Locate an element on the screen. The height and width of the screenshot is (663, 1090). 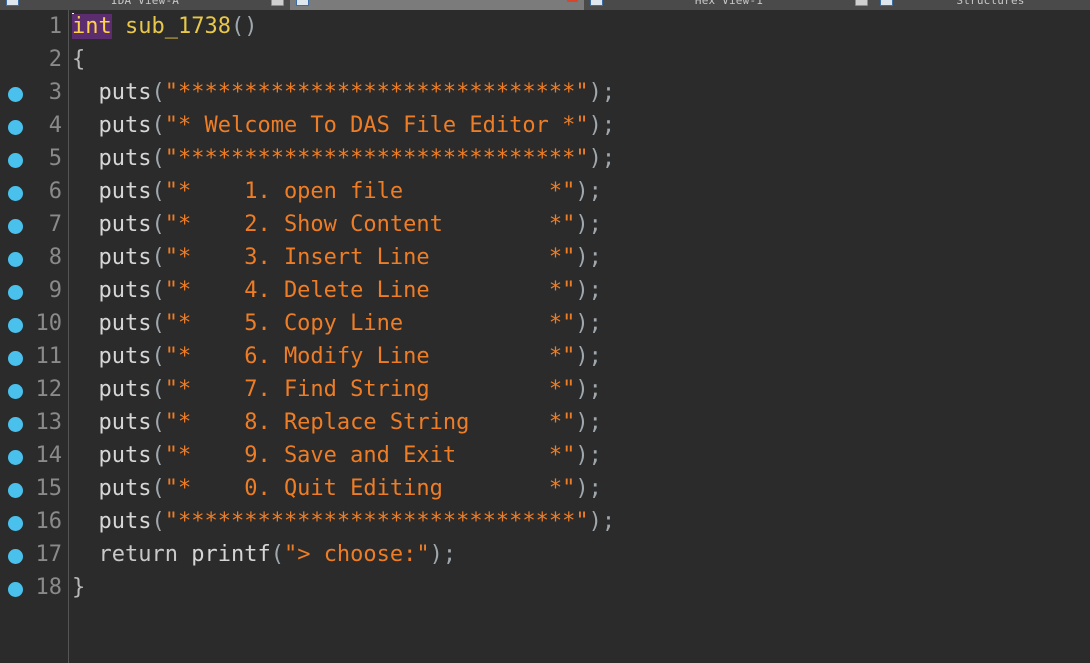
line-source: puts("* 5. Copy Line *"); is located at coordinates (336, 323).